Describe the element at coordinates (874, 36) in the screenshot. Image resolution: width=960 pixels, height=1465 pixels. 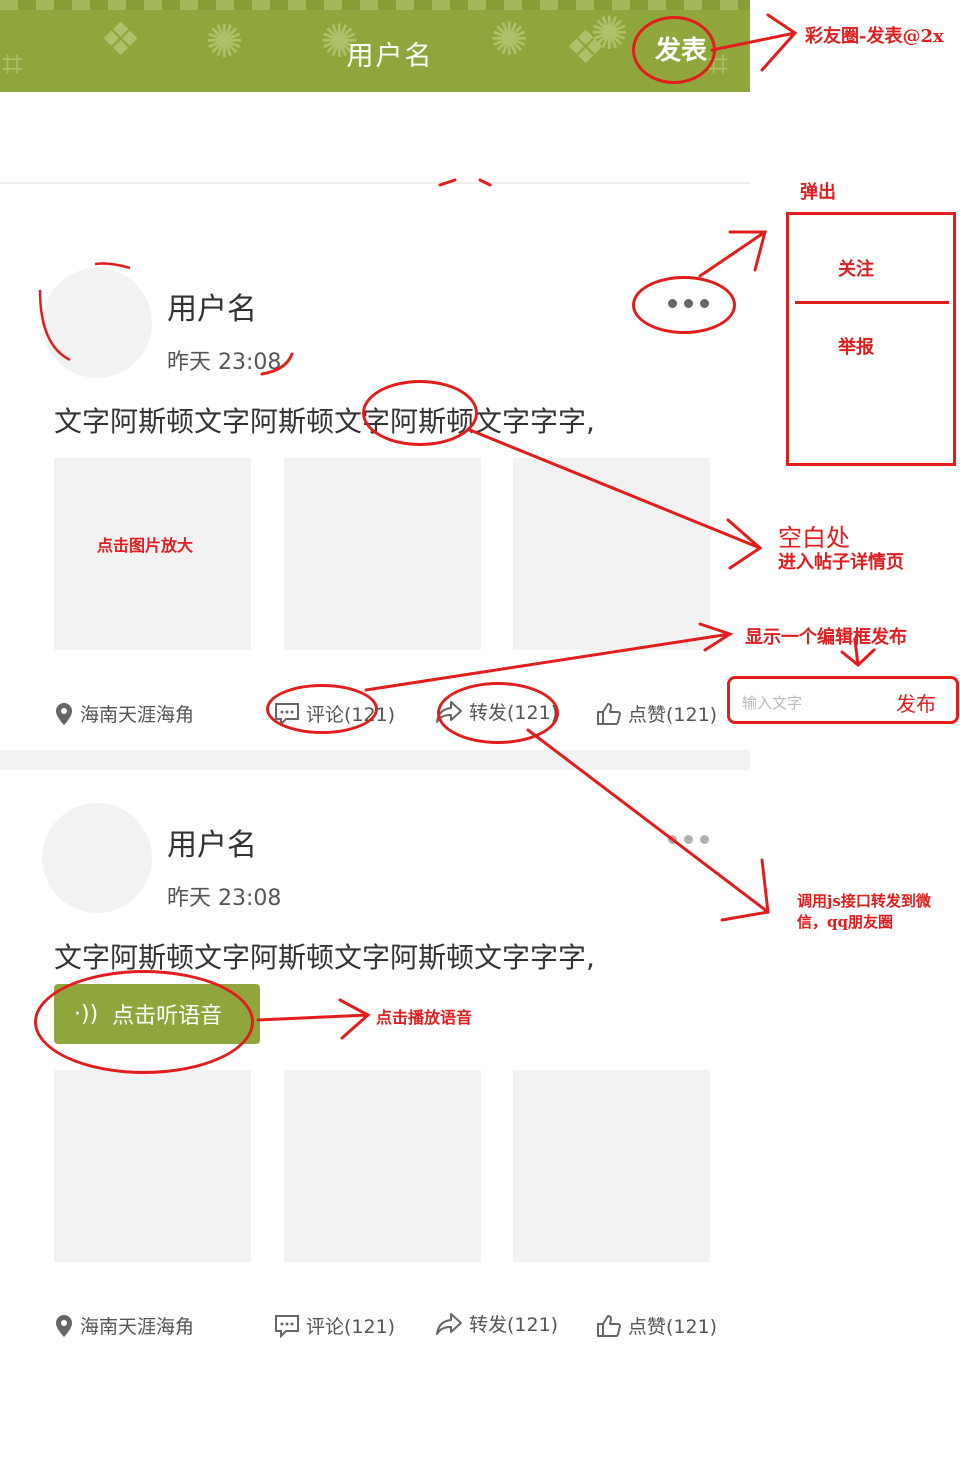
I see `publish-note: 彩友圈-发表@2x` at that location.